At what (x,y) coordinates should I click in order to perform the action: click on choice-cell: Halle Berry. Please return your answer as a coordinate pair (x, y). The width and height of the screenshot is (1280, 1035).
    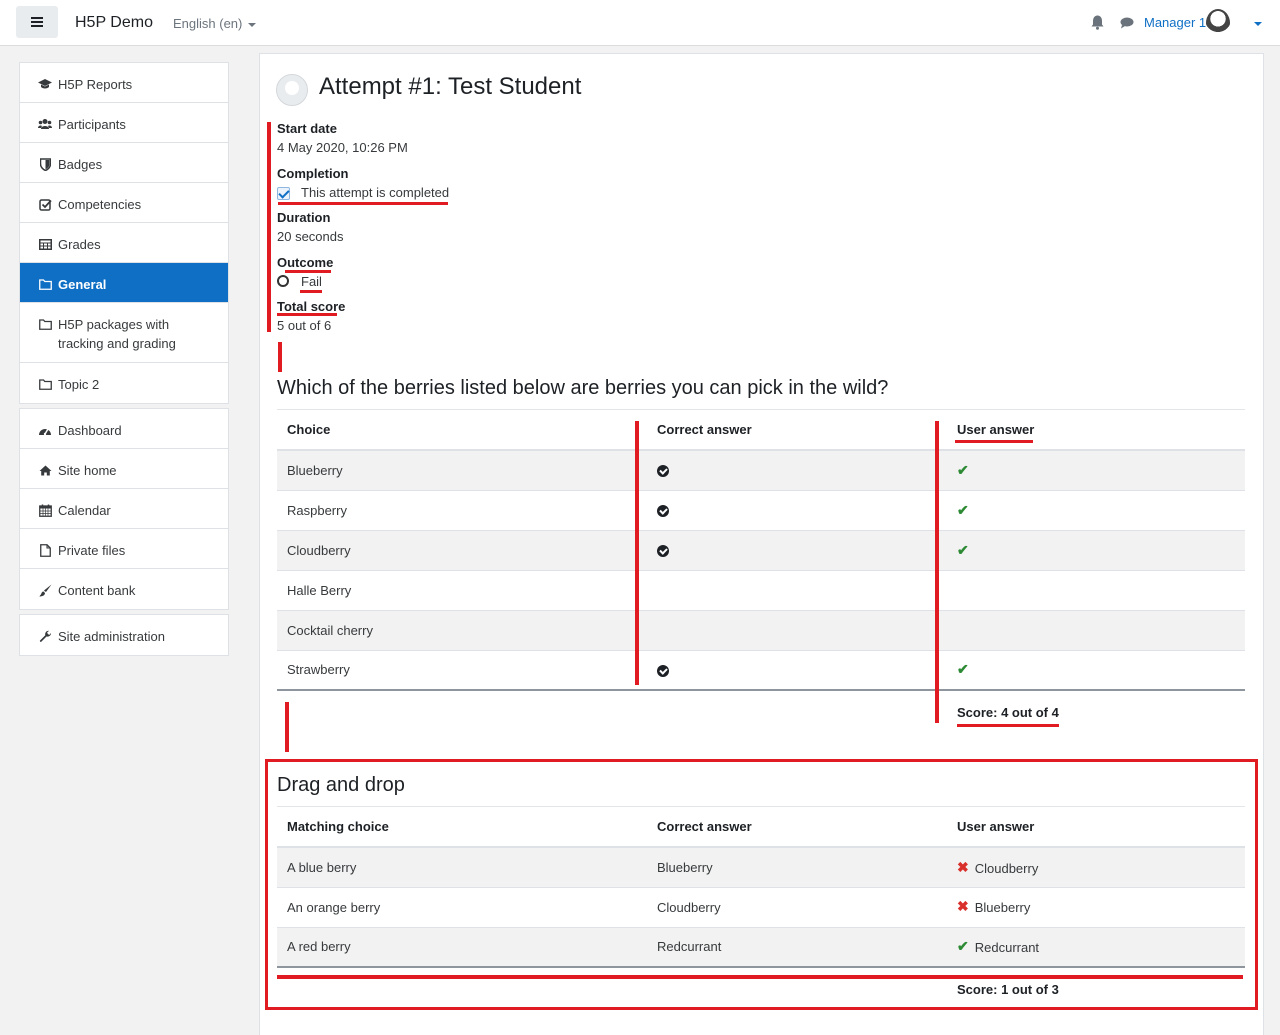
    Looking at the image, I should click on (462, 589).